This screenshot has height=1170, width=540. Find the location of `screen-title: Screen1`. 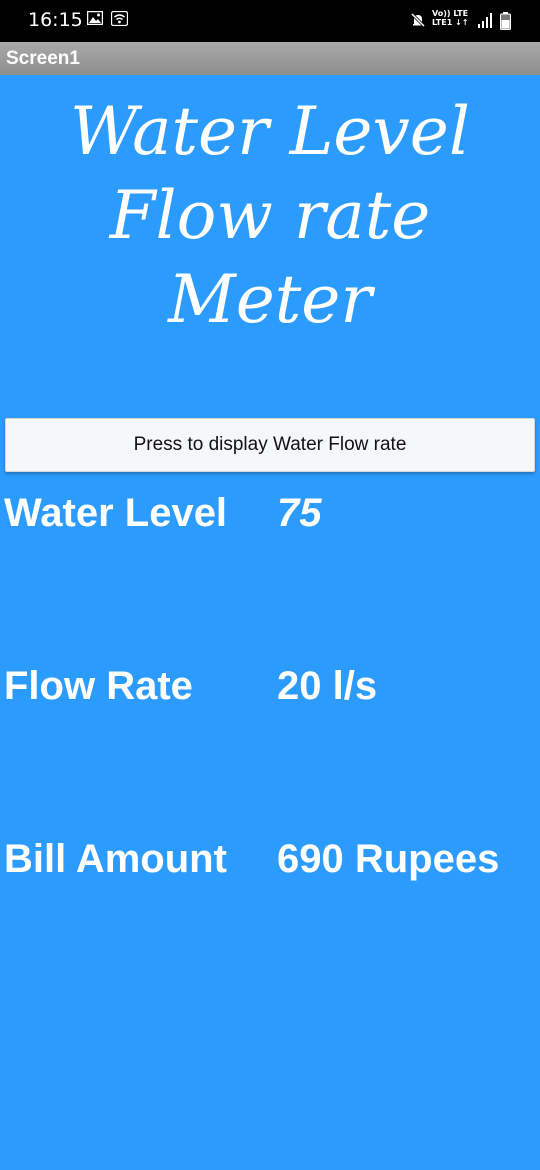

screen-title: Screen1 is located at coordinates (43, 58).